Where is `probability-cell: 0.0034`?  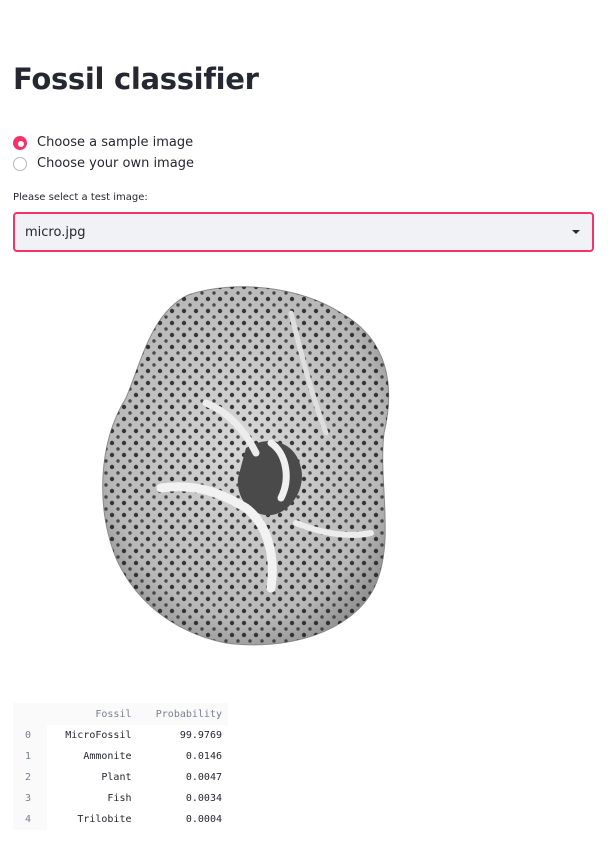 probability-cell: 0.0034 is located at coordinates (182, 798).